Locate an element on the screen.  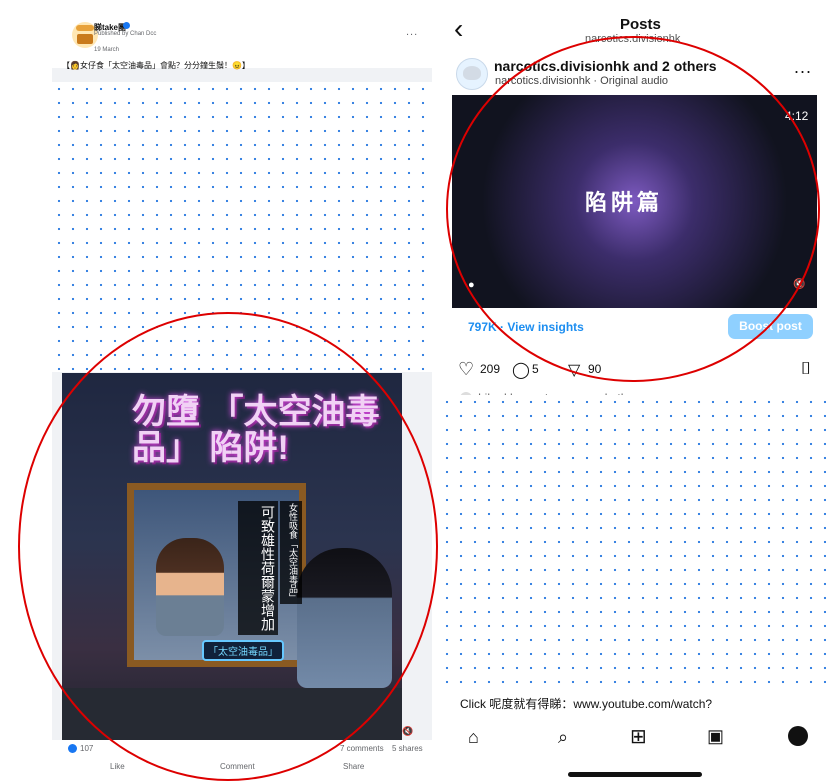
bookmark-icon: ⌷ is located at coordinates (806, 369).